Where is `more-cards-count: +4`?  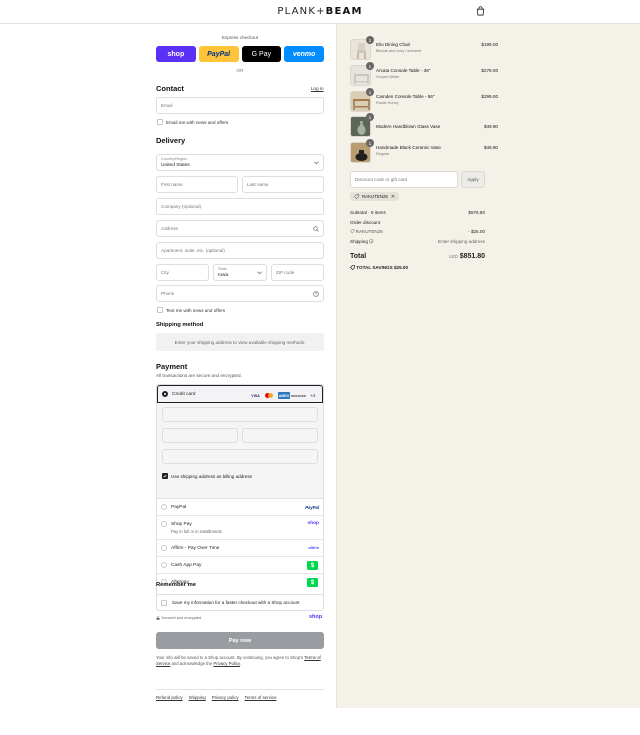 more-cards-count: +4 is located at coordinates (313, 395).